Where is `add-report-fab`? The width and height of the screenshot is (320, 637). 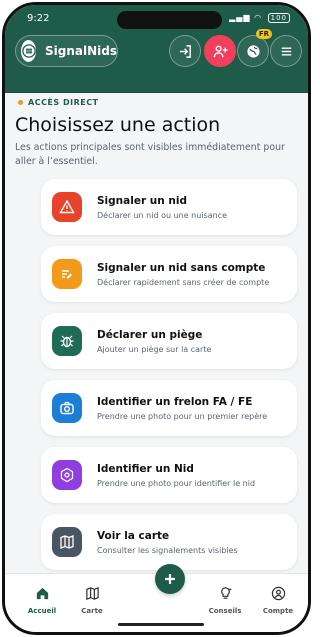 add-report-fab is located at coordinates (170, 579).